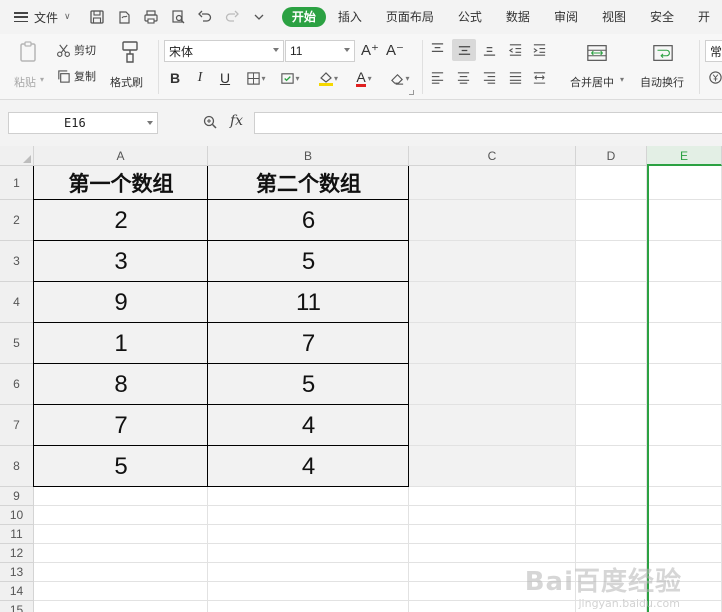 This screenshot has width=722, height=612. What do you see at coordinates (320, 51) in the screenshot?
I see `font-size-select: 11` at bounding box center [320, 51].